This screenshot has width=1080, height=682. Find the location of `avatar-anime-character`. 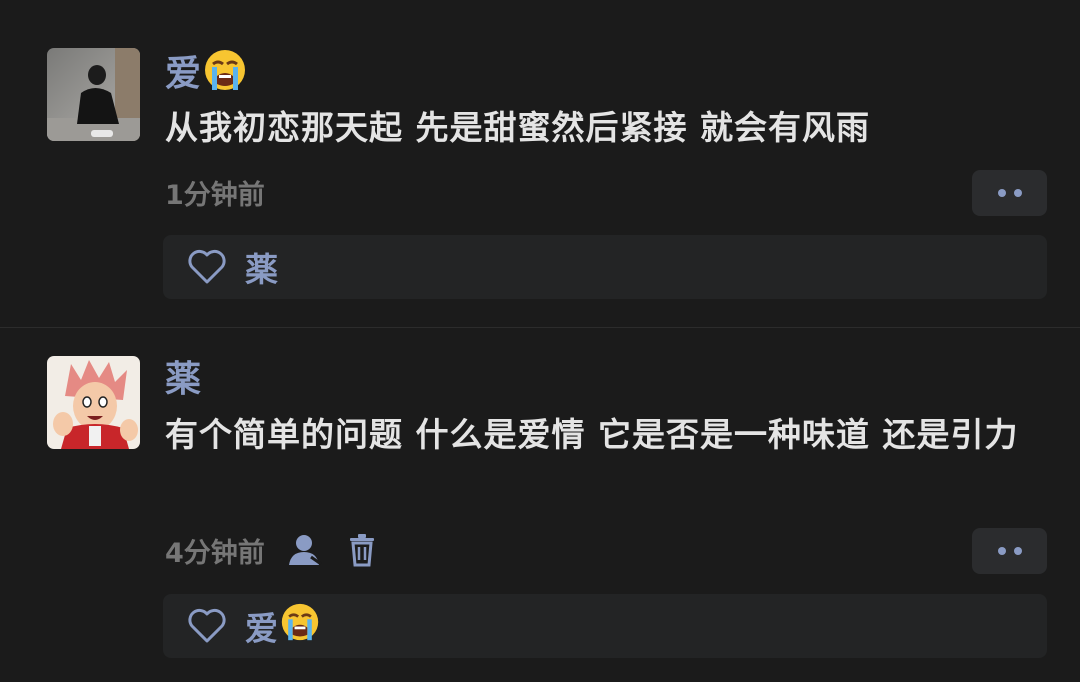

avatar-anime-character is located at coordinates (93, 402).